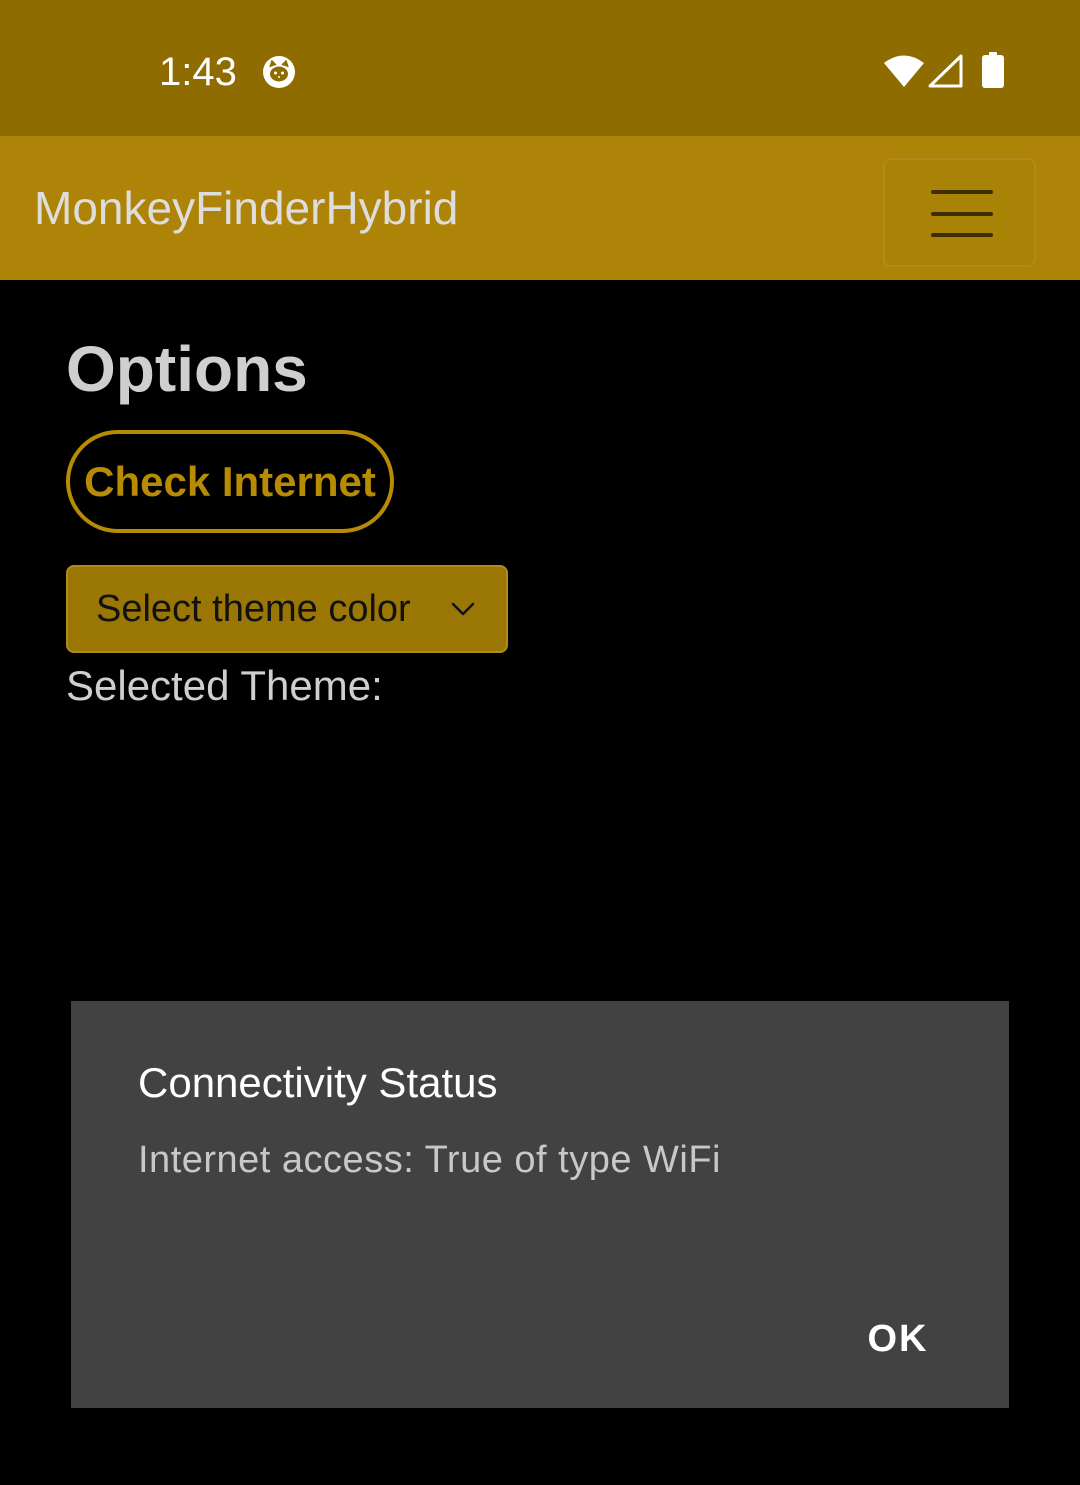 The width and height of the screenshot is (1080, 1485). What do you see at coordinates (463, 609) in the screenshot?
I see `chevron-down-icon` at bounding box center [463, 609].